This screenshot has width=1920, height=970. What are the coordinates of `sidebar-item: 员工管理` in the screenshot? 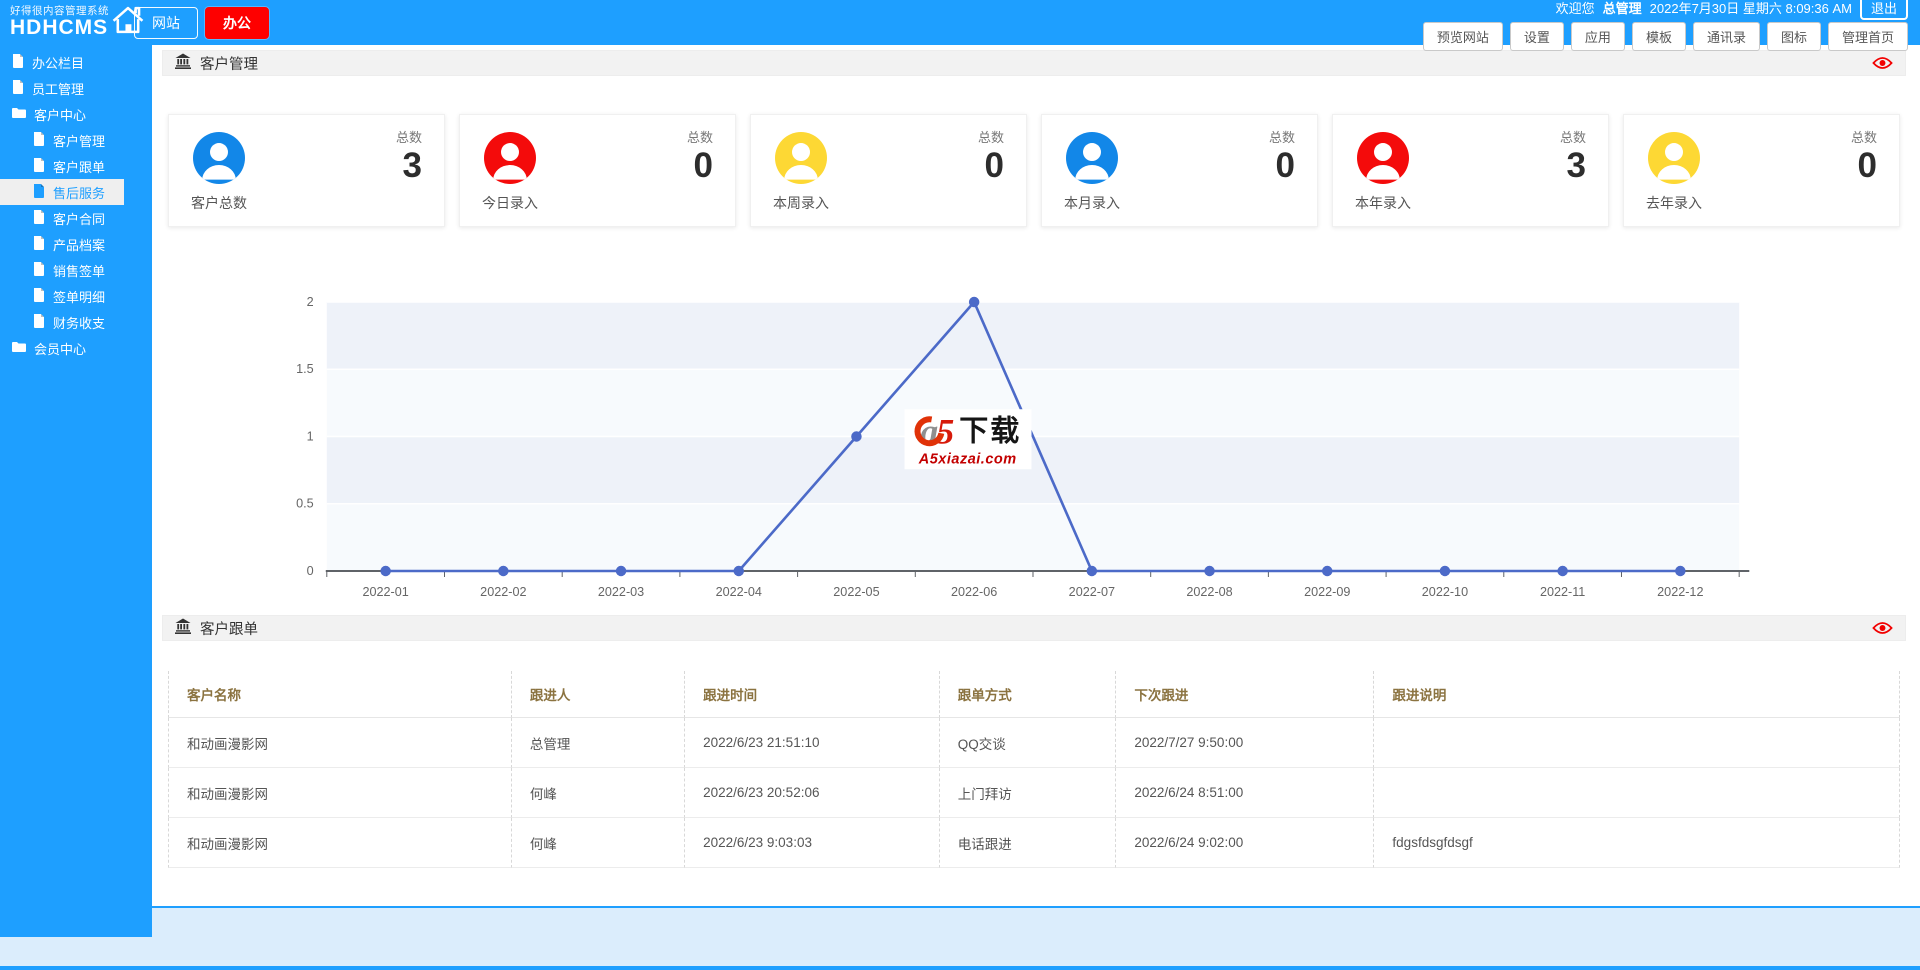 It's located at (76, 88).